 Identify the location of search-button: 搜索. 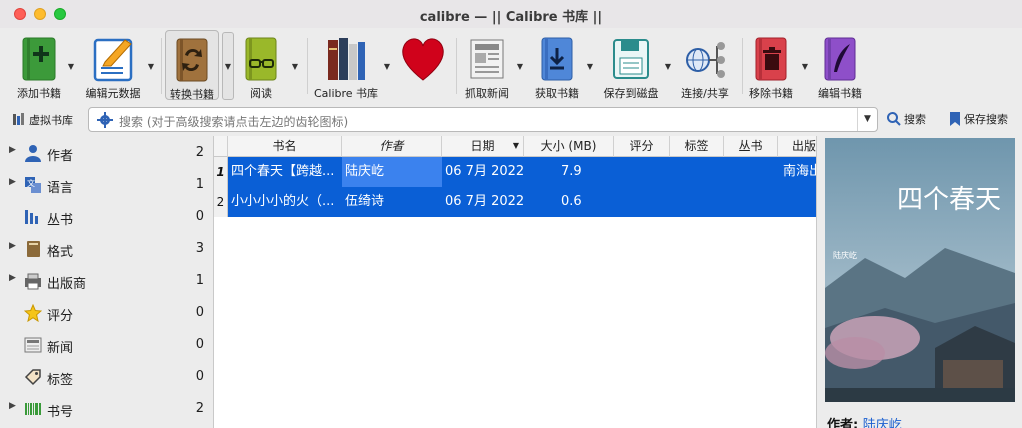
(906, 119).